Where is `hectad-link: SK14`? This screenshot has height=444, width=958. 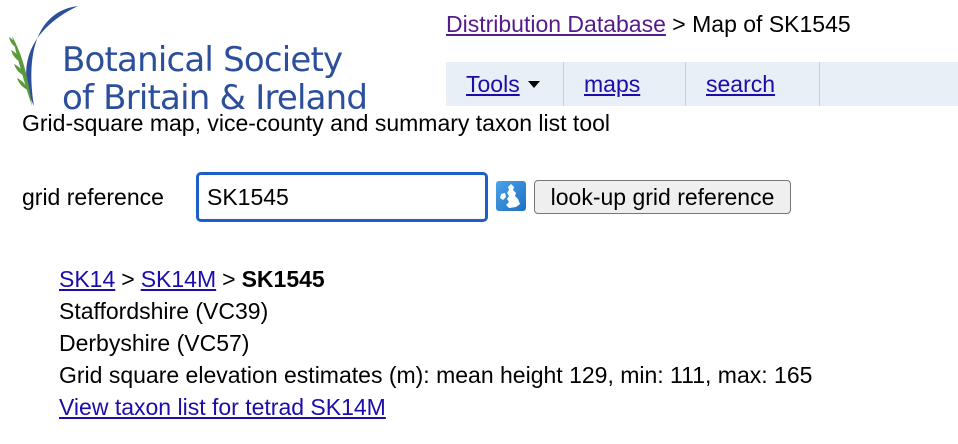
hectad-link: SK14 is located at coordinates (87, 279).